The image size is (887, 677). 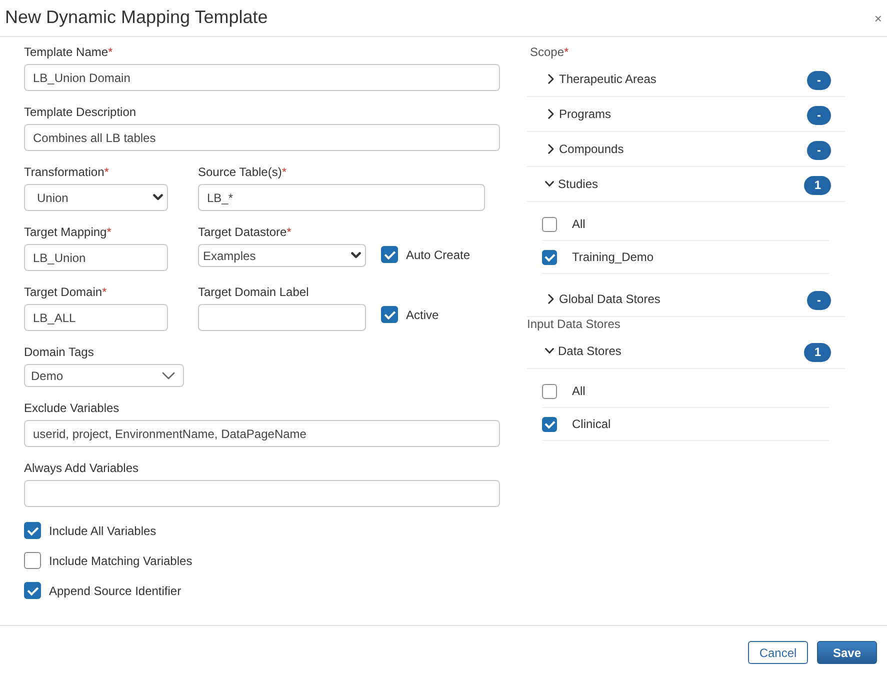 What do you see at coordinates (341, 197) in the screenshot?
I see `source-tables-field: LB_*` at bounding box center [341, 197].